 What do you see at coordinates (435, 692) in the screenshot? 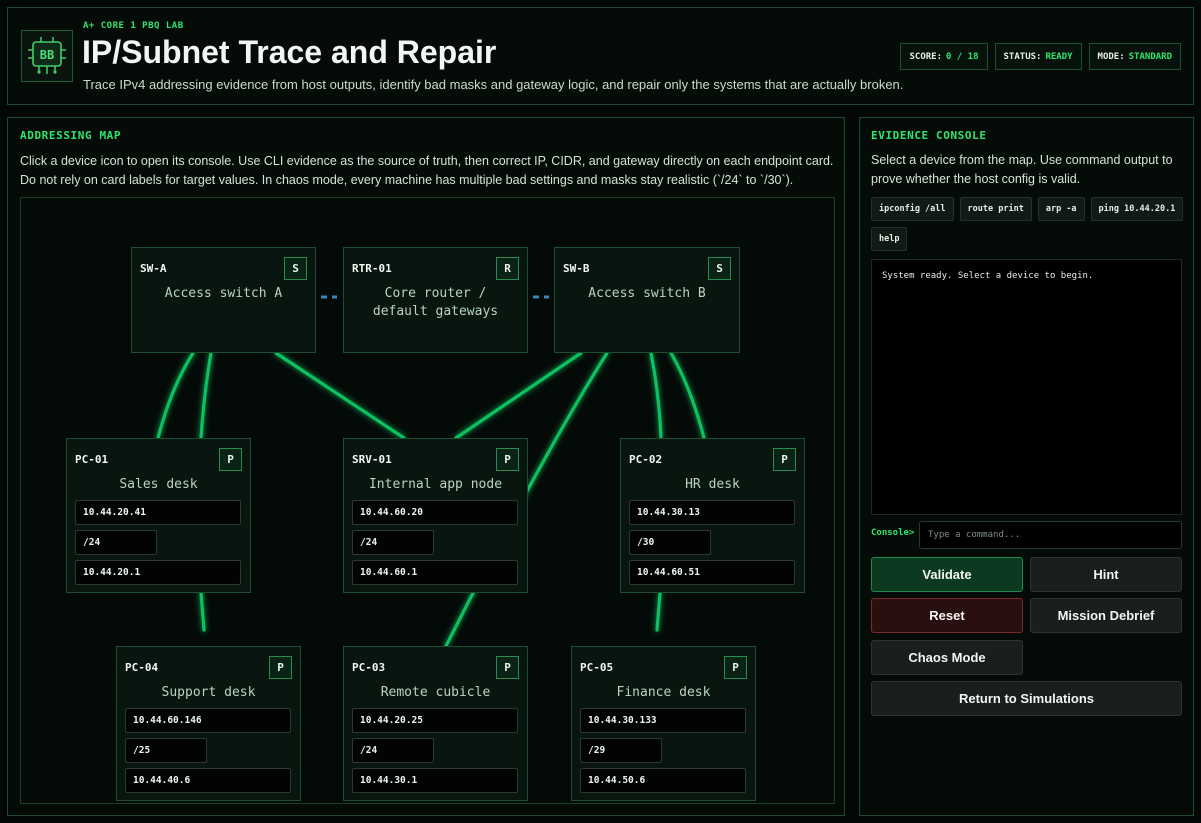
I see `device-name: Remote cubicle` at bounding box center [435, 692].